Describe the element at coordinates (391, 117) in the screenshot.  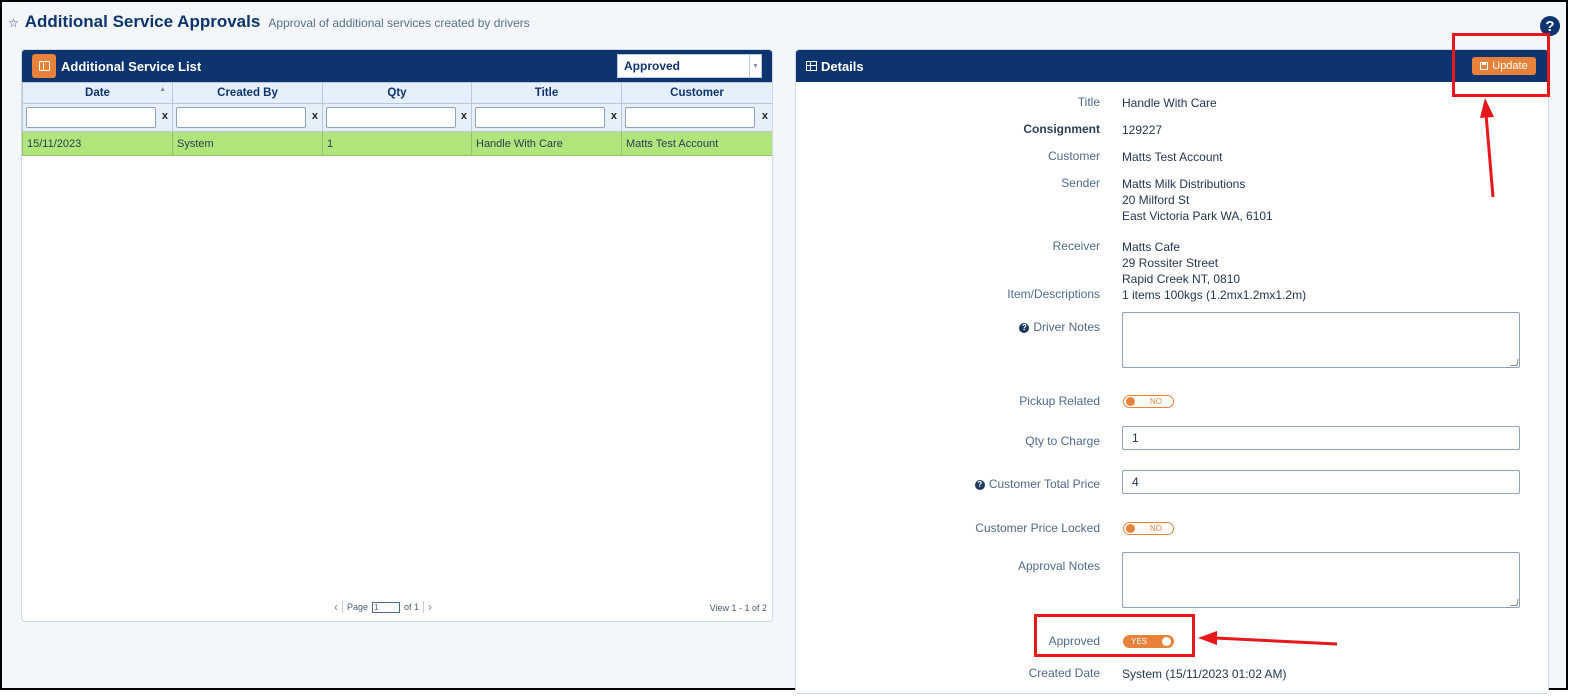
I see `qty-filter-input` at that location.